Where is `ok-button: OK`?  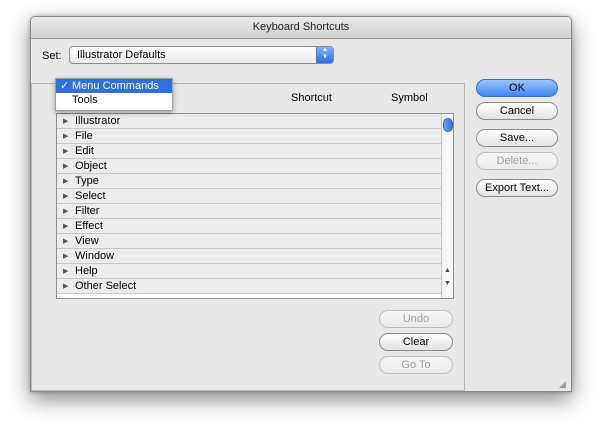
ok-button: OK is located at coordinates (517, 88).